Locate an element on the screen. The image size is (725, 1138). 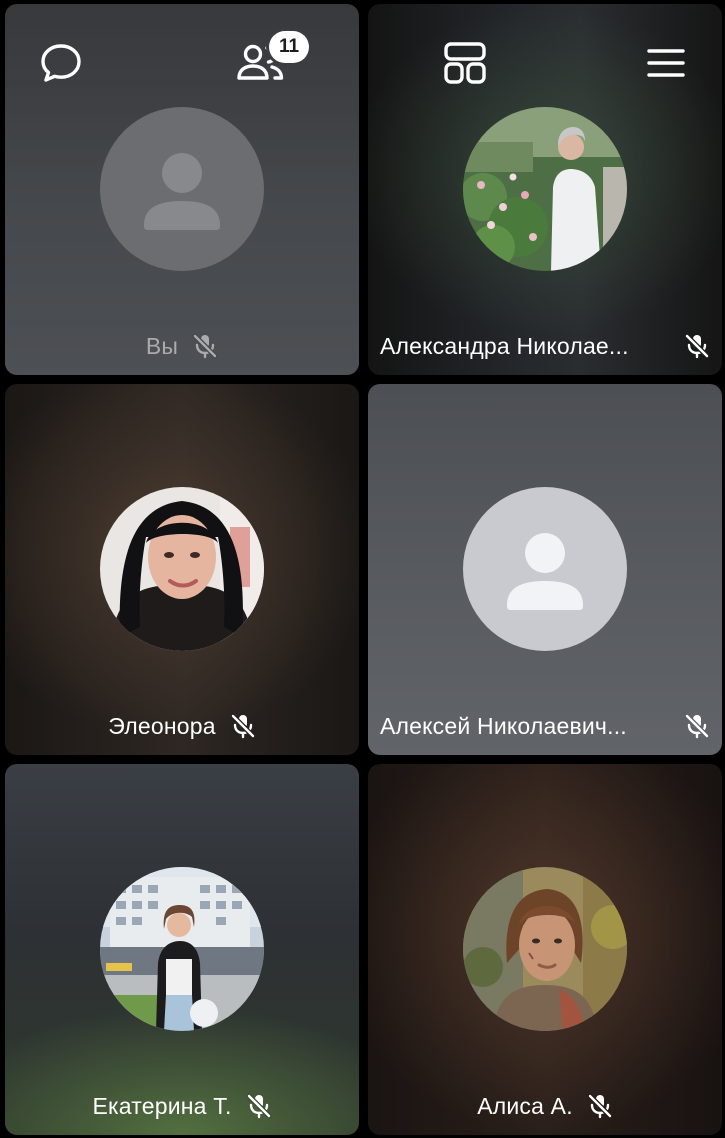
participant-name: Алиса А. is located at coordinates (525, 1105).